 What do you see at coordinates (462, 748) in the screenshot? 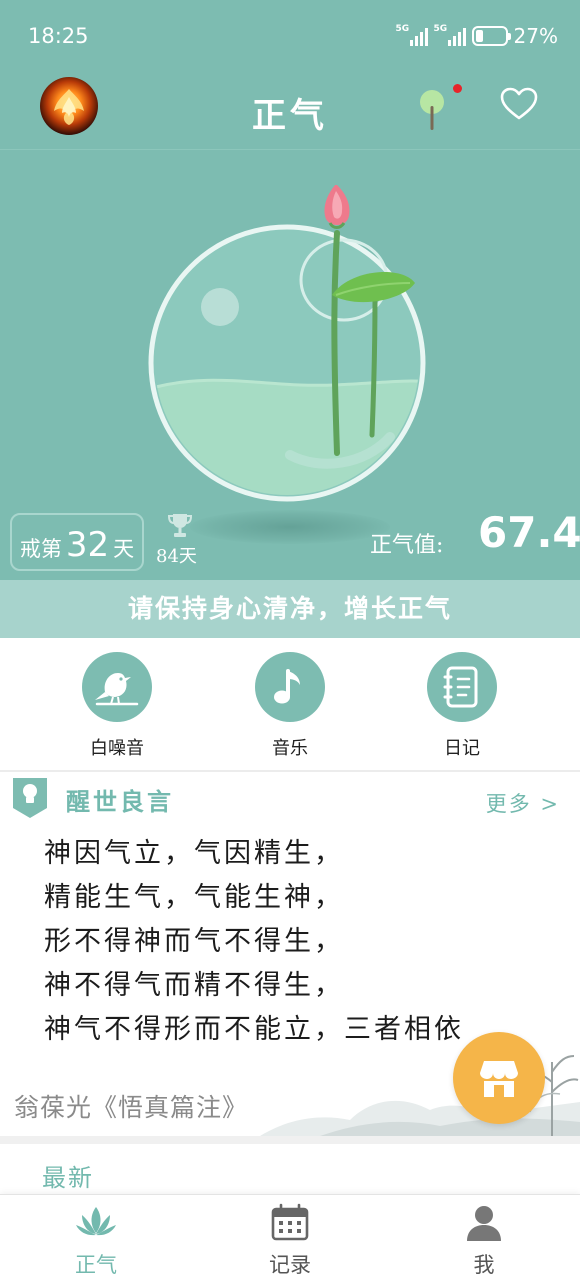
I see `diary-label: 日记` at bounding box center [462, 748].